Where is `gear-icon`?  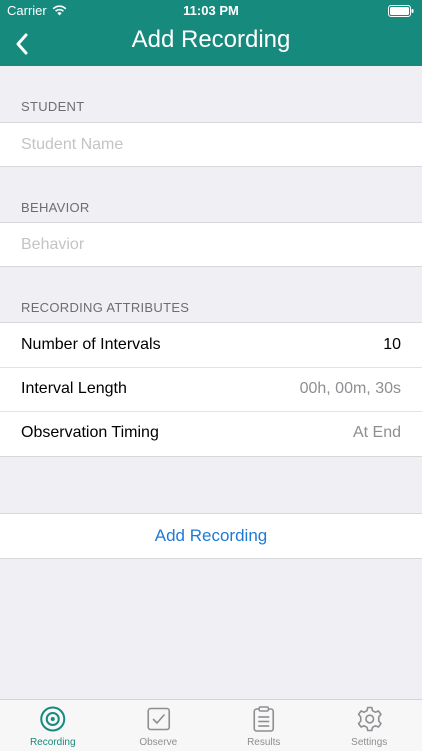 gear-icon is located at coordinates (369, 719).